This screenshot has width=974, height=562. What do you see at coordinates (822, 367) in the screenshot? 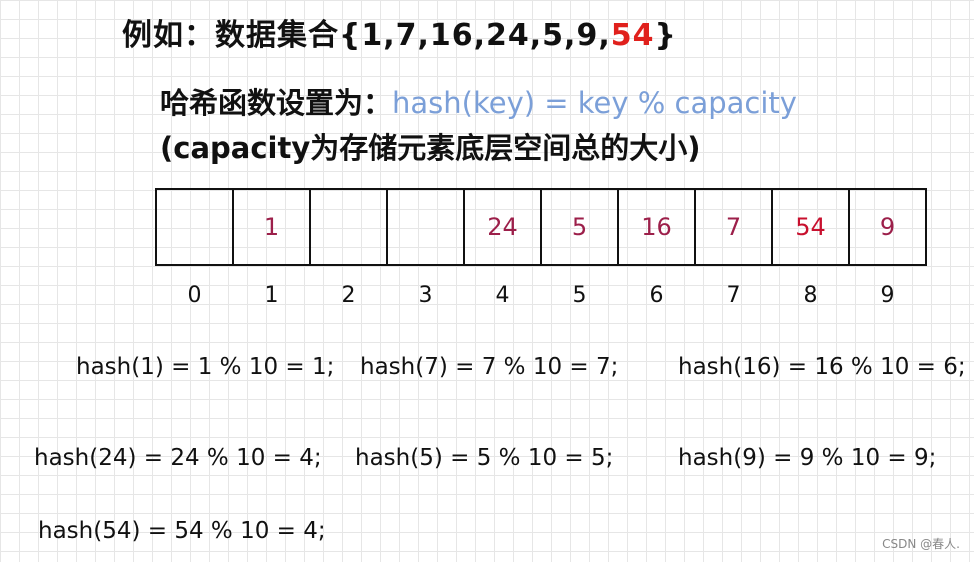
I see `equation-hash-16: hash(16) = 16 % 10 = 6;` at bounding box center [822, 367].